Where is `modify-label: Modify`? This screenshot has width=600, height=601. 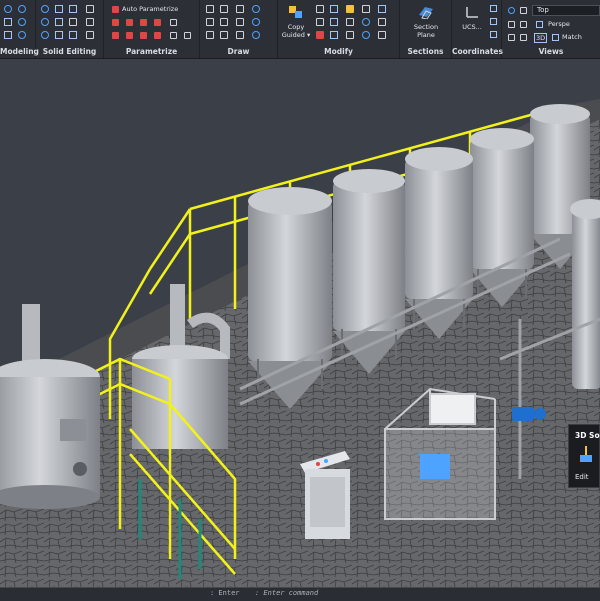
modify-label: Modify is located at coordinates (338, 51).